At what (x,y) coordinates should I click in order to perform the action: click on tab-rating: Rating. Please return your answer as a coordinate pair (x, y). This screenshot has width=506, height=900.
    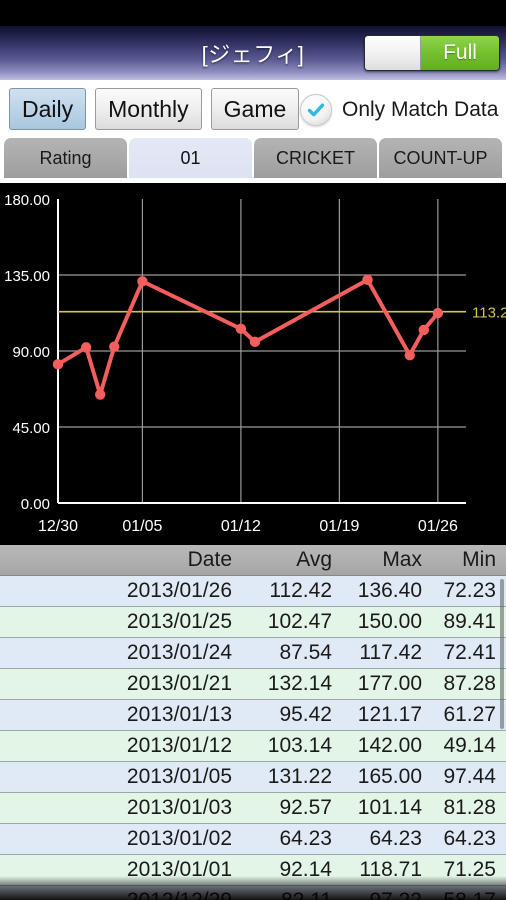
    Looking at the image, I should click on (65, 158).